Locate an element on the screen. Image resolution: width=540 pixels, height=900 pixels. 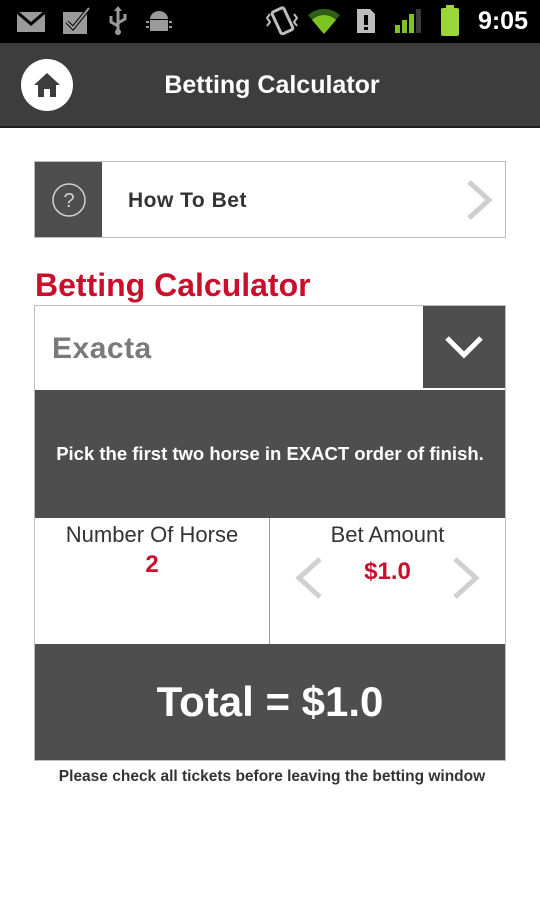
question-icon: ? is located at coordinates (68, 199).